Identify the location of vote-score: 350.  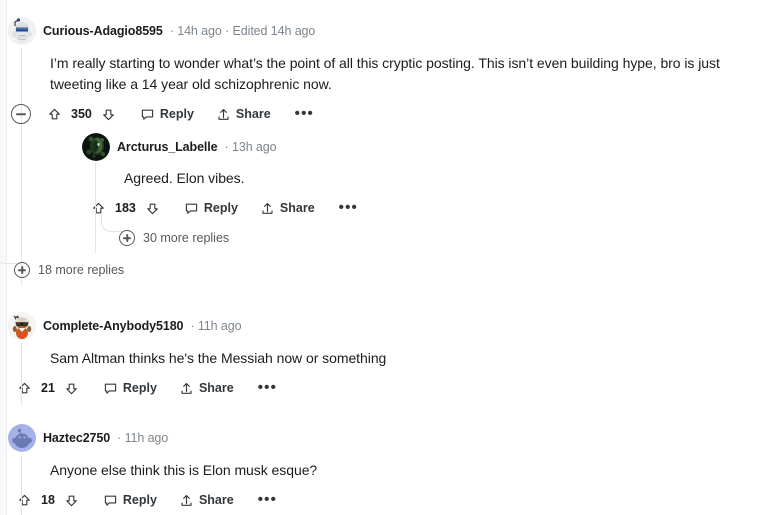
(81, 114).